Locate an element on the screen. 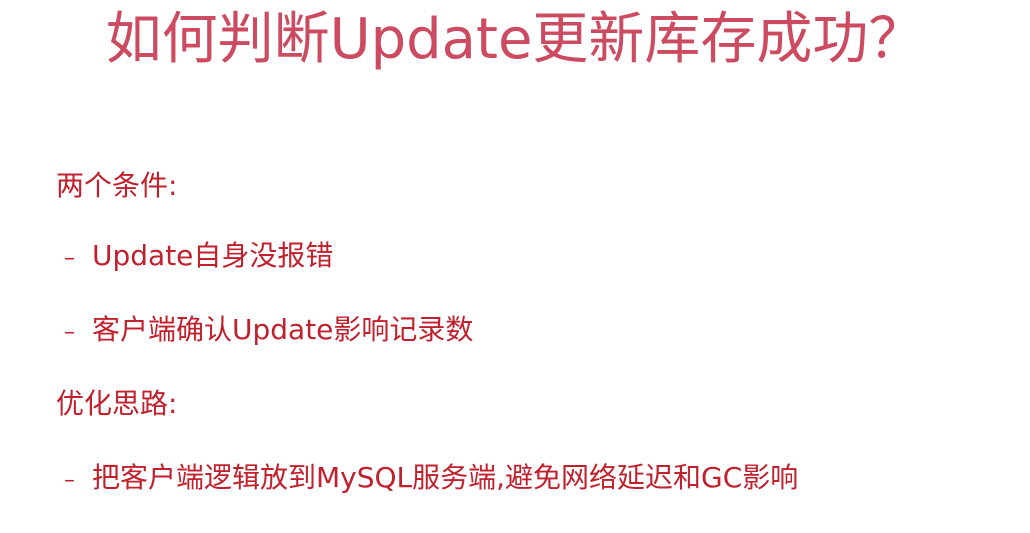  list-item: – Update自身没报错 is located at coordinates (198, 257).